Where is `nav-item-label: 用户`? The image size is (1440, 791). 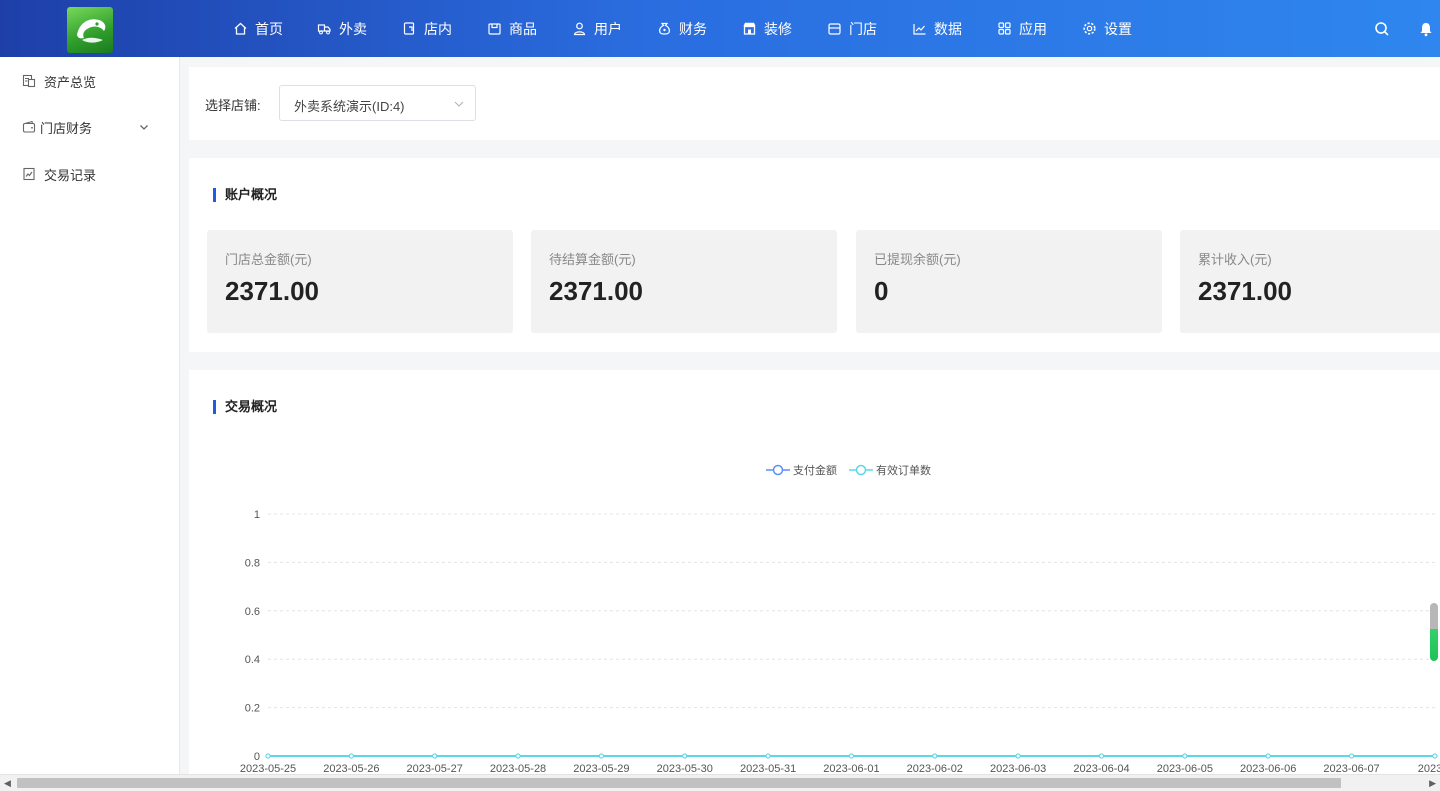
nav-item-label: 用户 is located at coordinates (608, 28).